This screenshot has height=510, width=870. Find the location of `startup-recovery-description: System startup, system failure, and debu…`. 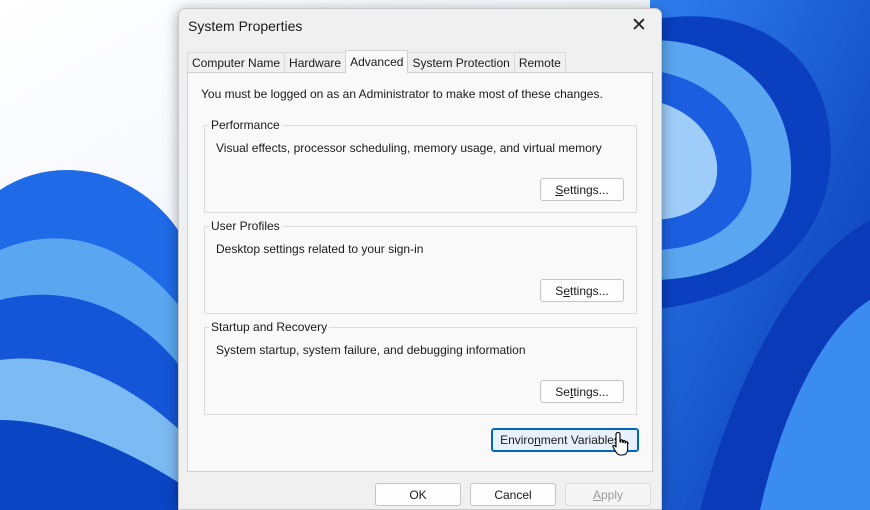

startup-recovery-description: System startup, system failure, and debu… is located at coordinates (371, 350).